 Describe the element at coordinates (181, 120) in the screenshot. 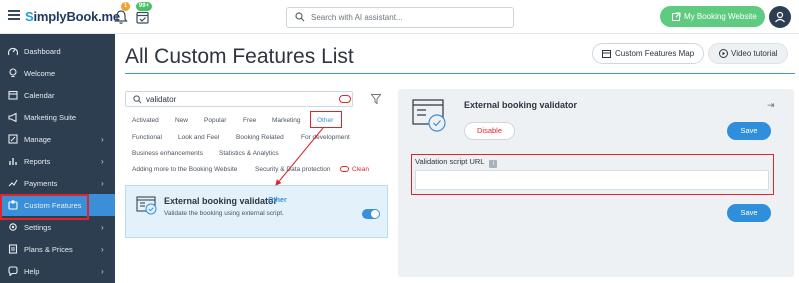

I see `filter-tag: New` at that location.